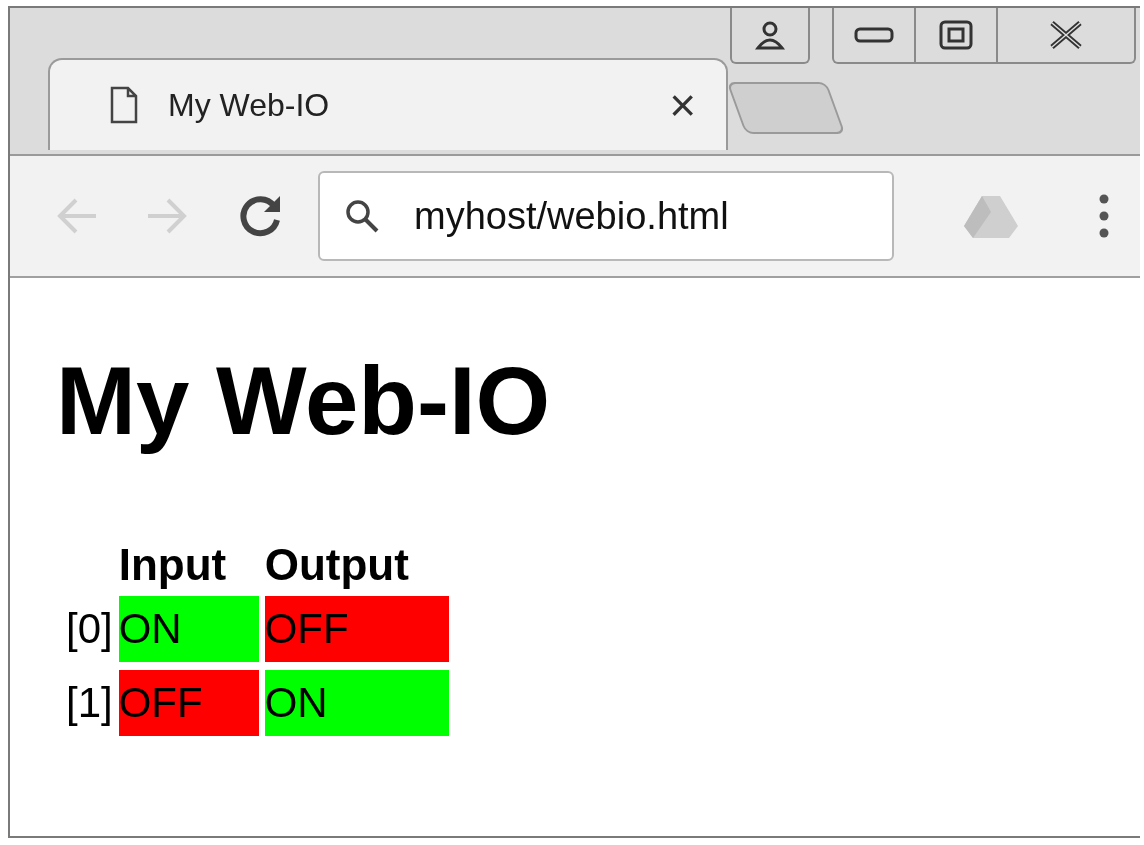 This screenshot has width=1144, height=845. Describe the element at coordinates (606, 216) in the screenshot. I see `address-bar: myhost/webio.html` at that location.